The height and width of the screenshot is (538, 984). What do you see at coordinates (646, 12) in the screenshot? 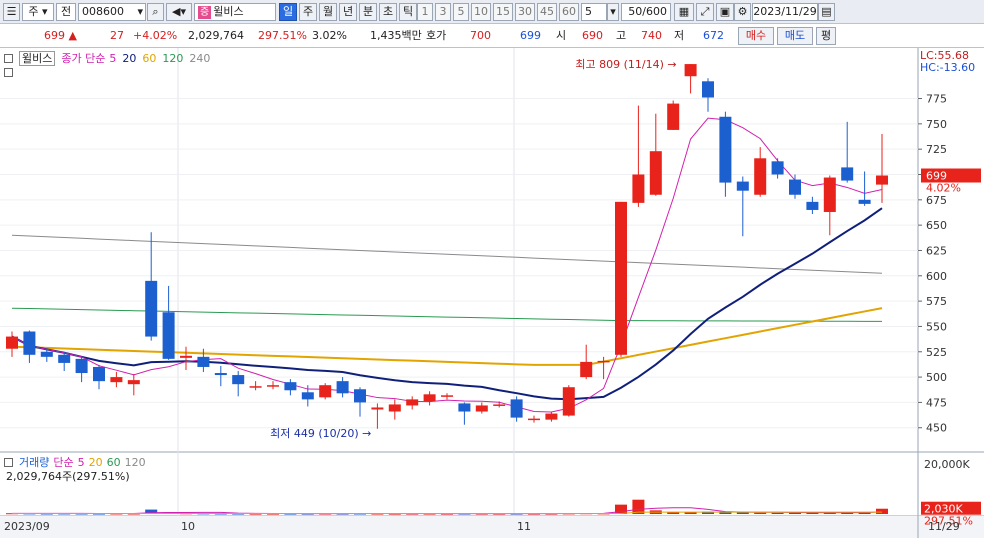
I see `count-input: 50/600` at bounding box center [646, 12].